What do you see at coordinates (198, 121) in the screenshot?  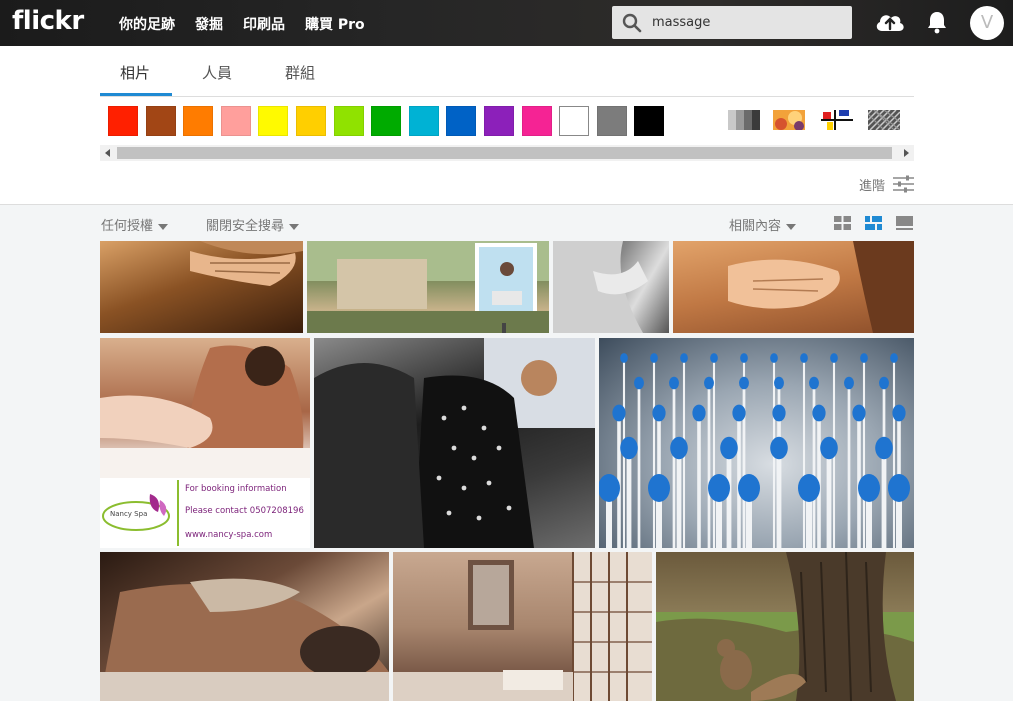 I see `color-swatch-orange` at bounding box center [198, 121].